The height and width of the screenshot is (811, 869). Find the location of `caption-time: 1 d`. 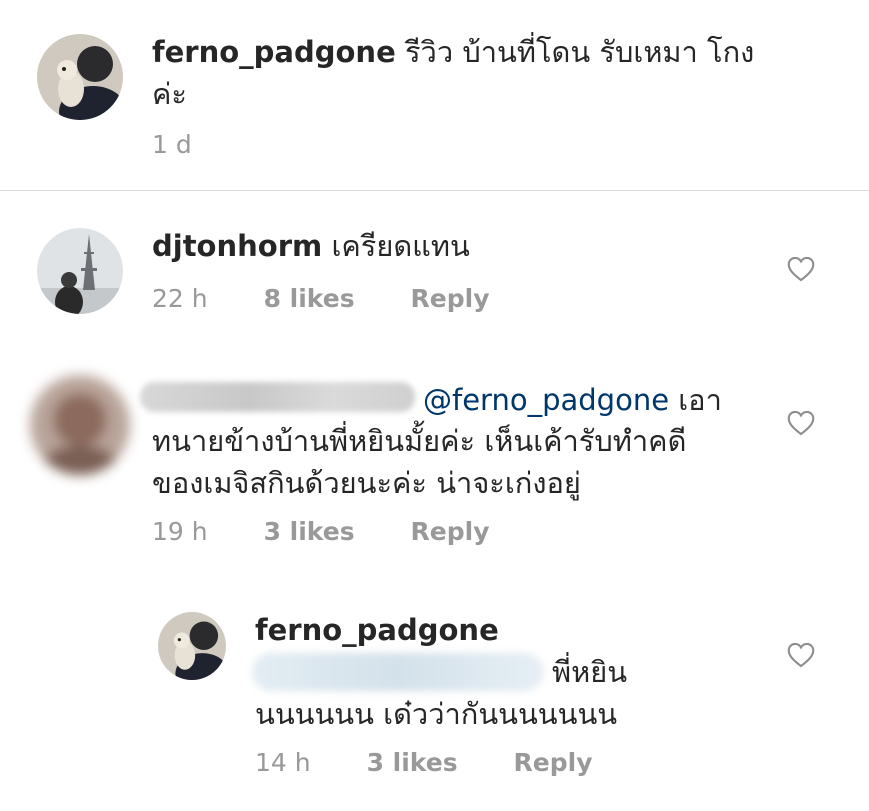

caption-time: 1 d is located at coordinates (172, 144).